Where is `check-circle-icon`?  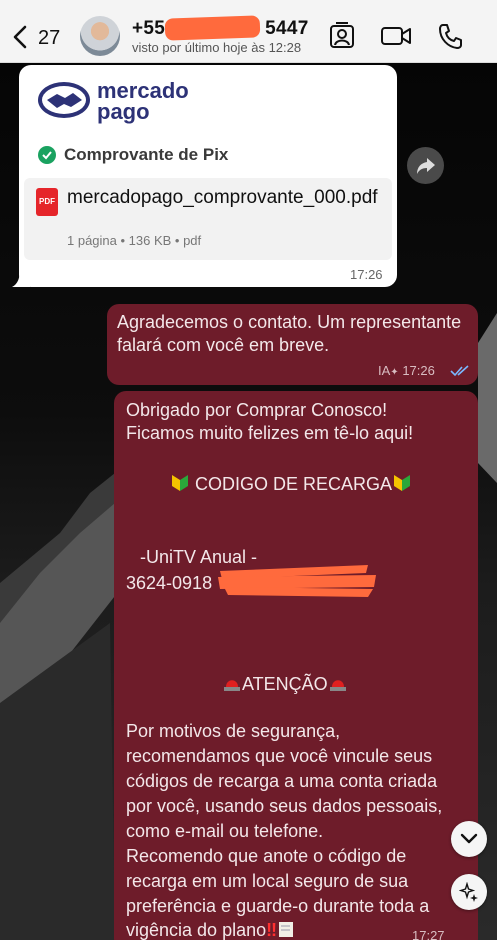 check-circle-icon is located at coordinates (47, 155).